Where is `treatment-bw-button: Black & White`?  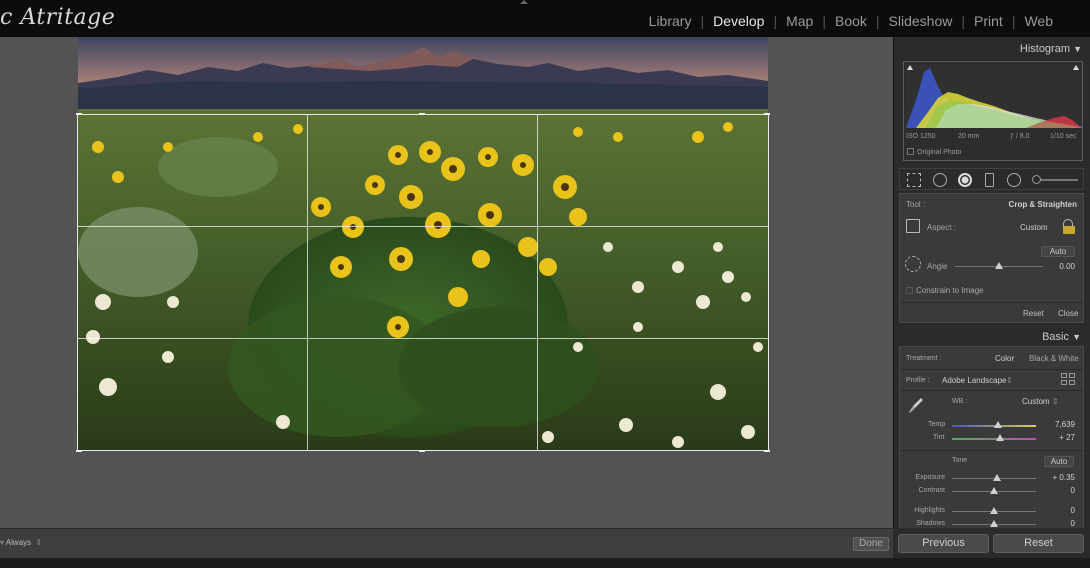
treatment-bw-button: Black & White is located at coordinates (1054, 358).